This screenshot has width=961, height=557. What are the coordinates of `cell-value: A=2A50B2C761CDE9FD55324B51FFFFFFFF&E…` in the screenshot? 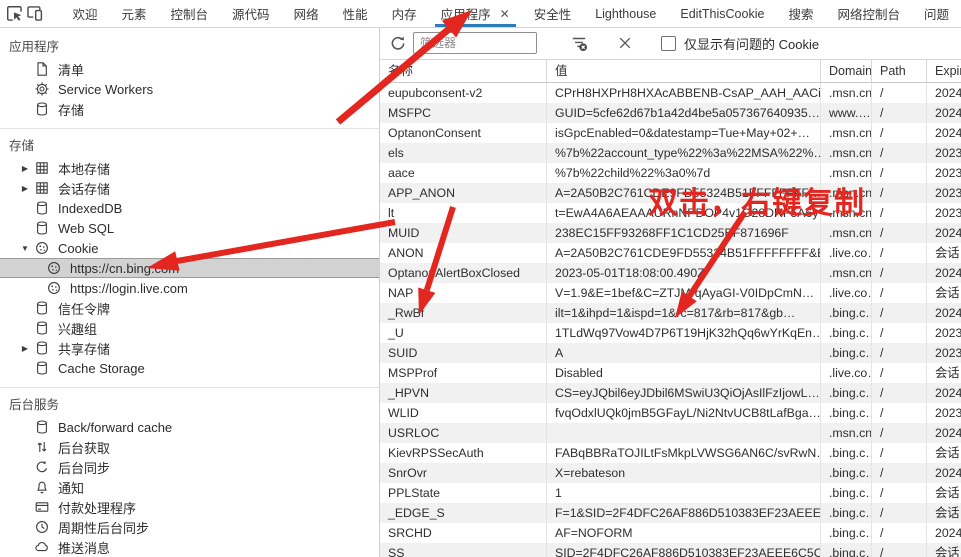 It's located at (684, 252).